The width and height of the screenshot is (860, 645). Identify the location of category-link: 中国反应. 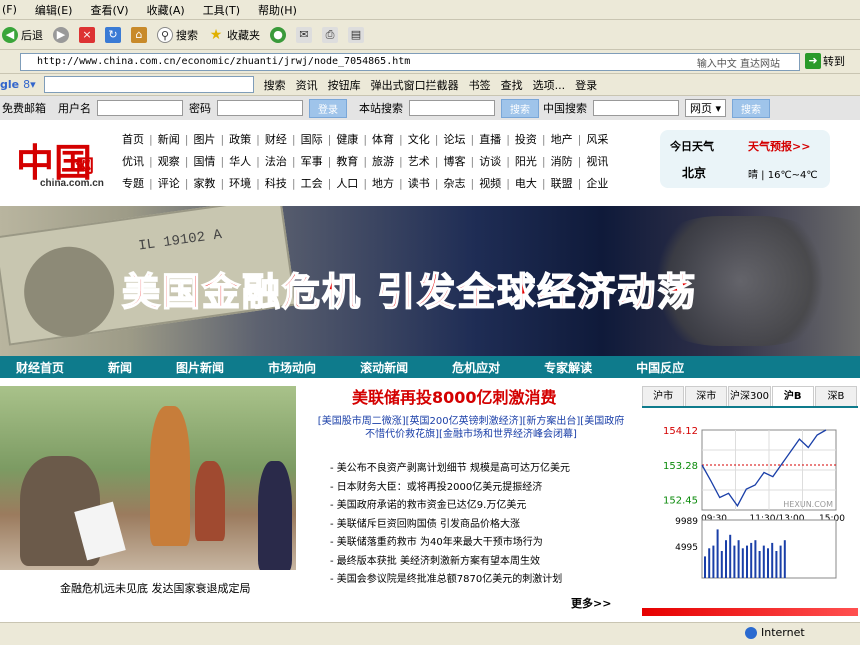
(660, 367).